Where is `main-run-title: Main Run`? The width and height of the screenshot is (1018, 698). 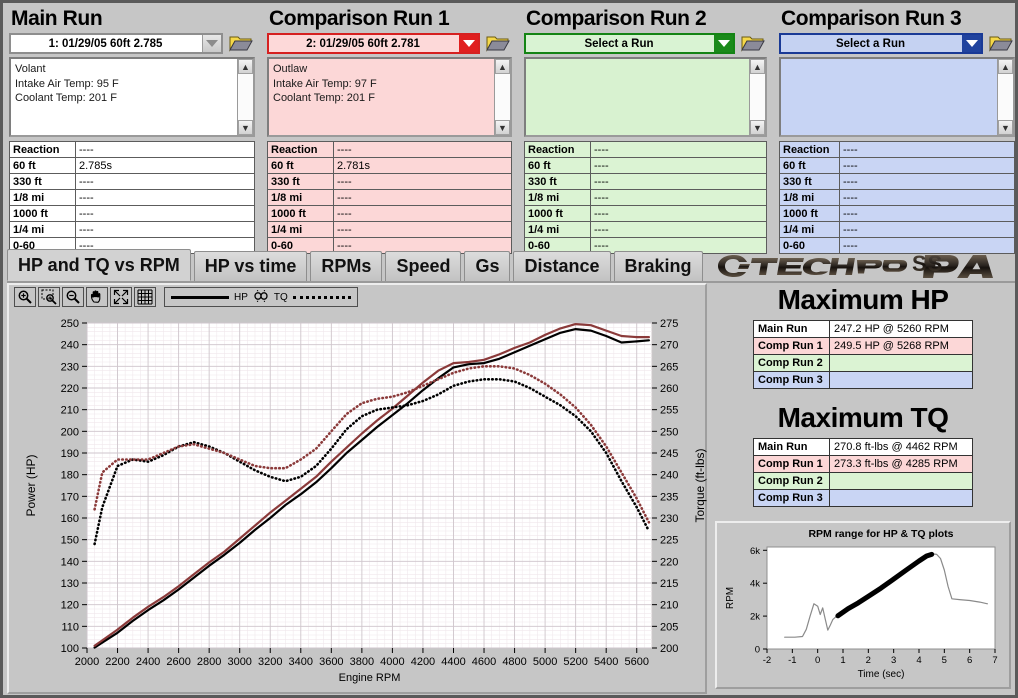 main-run-title: Main Run is located at coordinates (57, 18).